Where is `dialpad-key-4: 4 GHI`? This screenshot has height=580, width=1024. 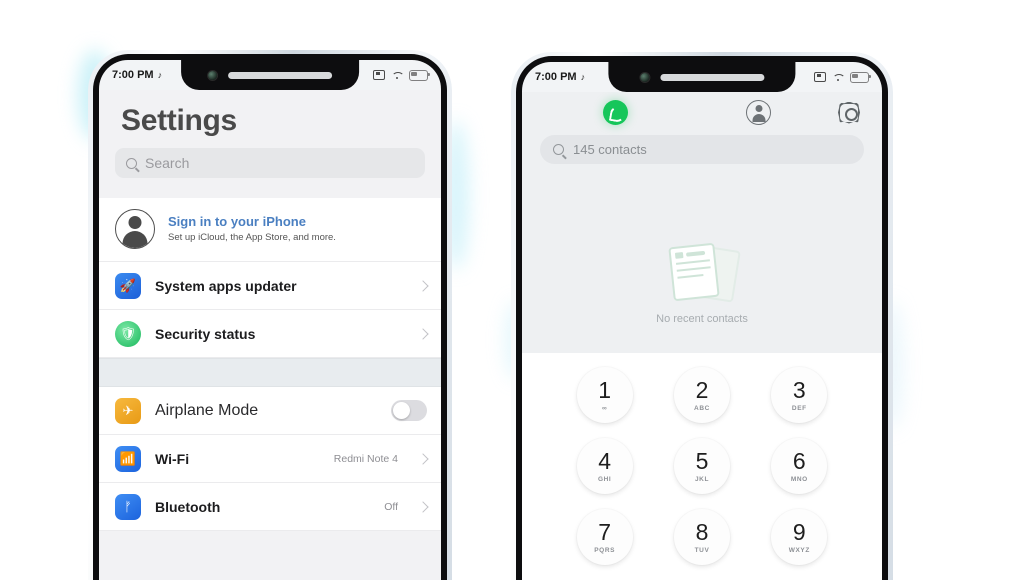
dialpad-key-4: 4 GHI is located at coordinates (604, 466).